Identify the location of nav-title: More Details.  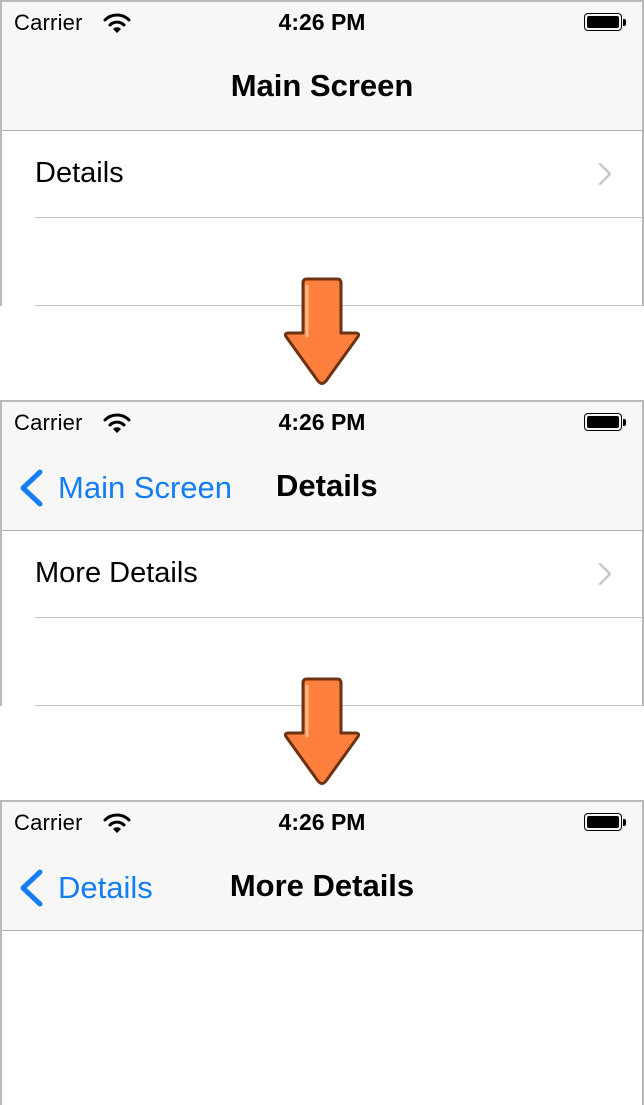
(322, 885).